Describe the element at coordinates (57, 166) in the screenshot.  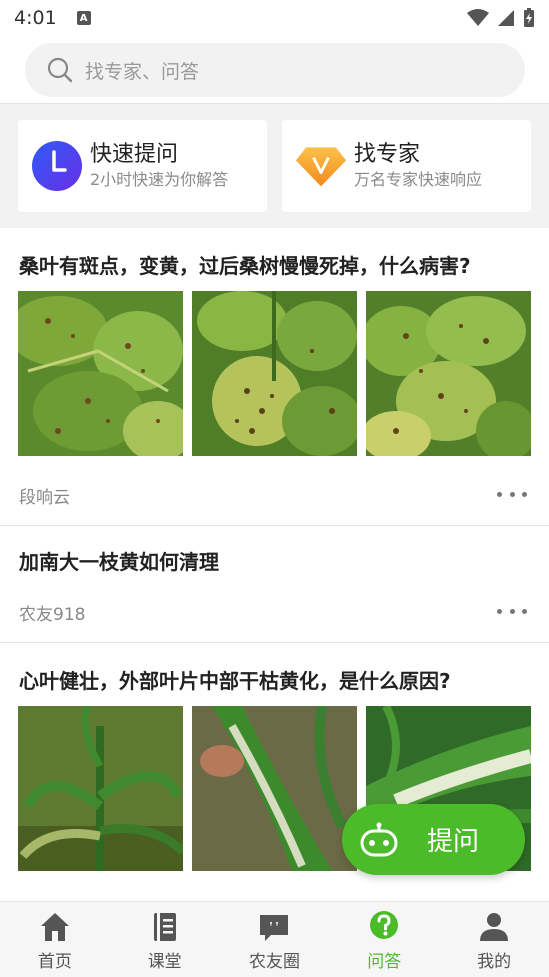
I see `clock-icon` at that location.